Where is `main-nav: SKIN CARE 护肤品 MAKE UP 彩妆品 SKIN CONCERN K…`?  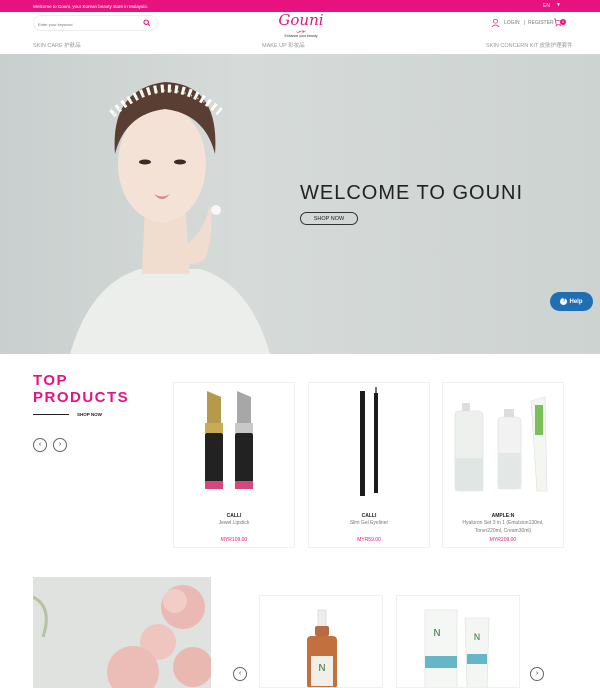 main-nav: SKIN CARE 护肤品 MAKE UP 彩妆品 SKIN CONCERN K… is located at coordinates (300, 45).